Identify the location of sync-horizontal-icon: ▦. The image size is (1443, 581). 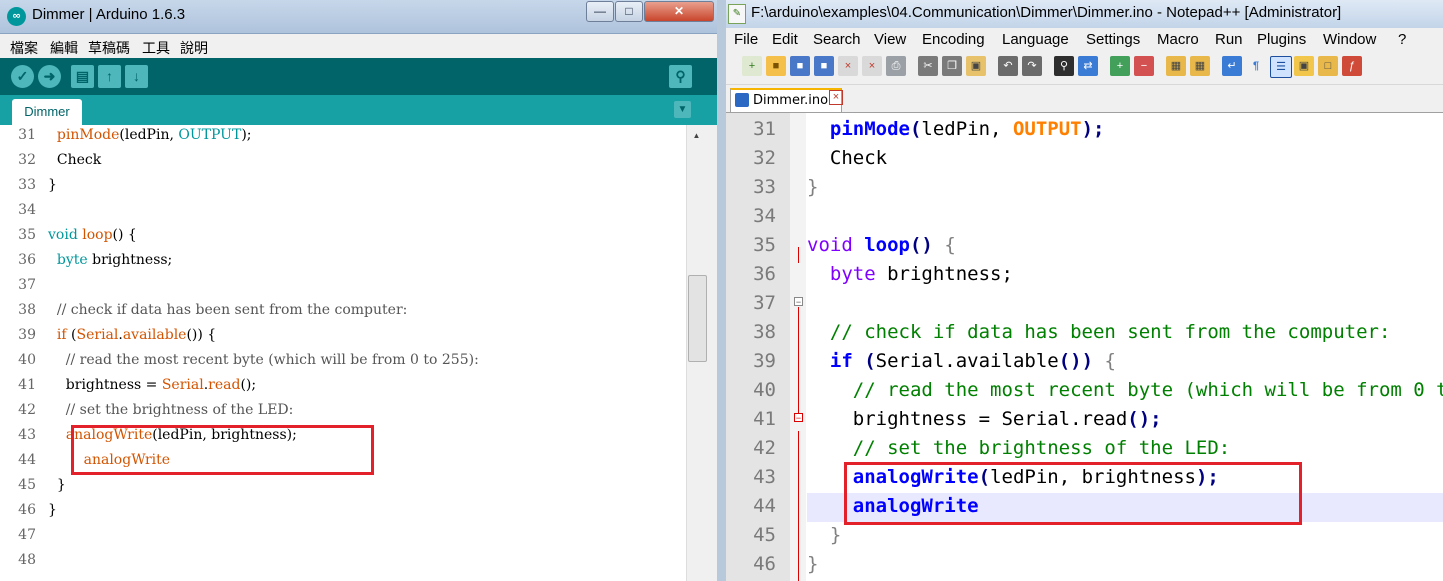
(1200, 66).